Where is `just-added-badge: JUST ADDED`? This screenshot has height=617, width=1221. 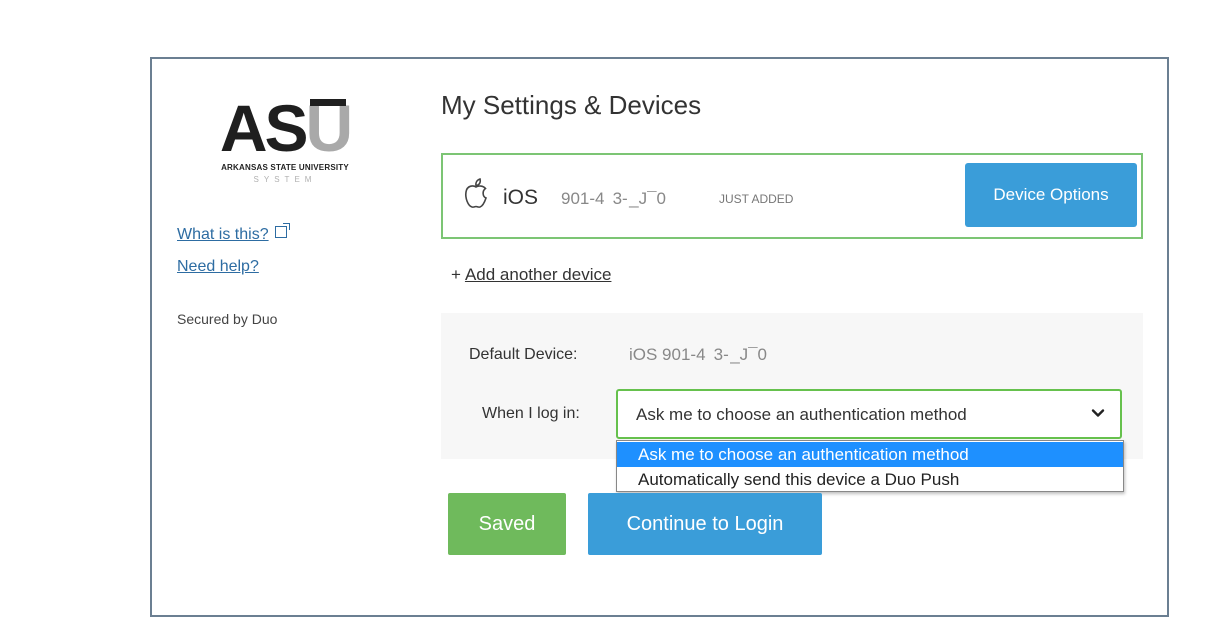 just-added-badge: JUST ADDED is located at coordinates (756, 199).